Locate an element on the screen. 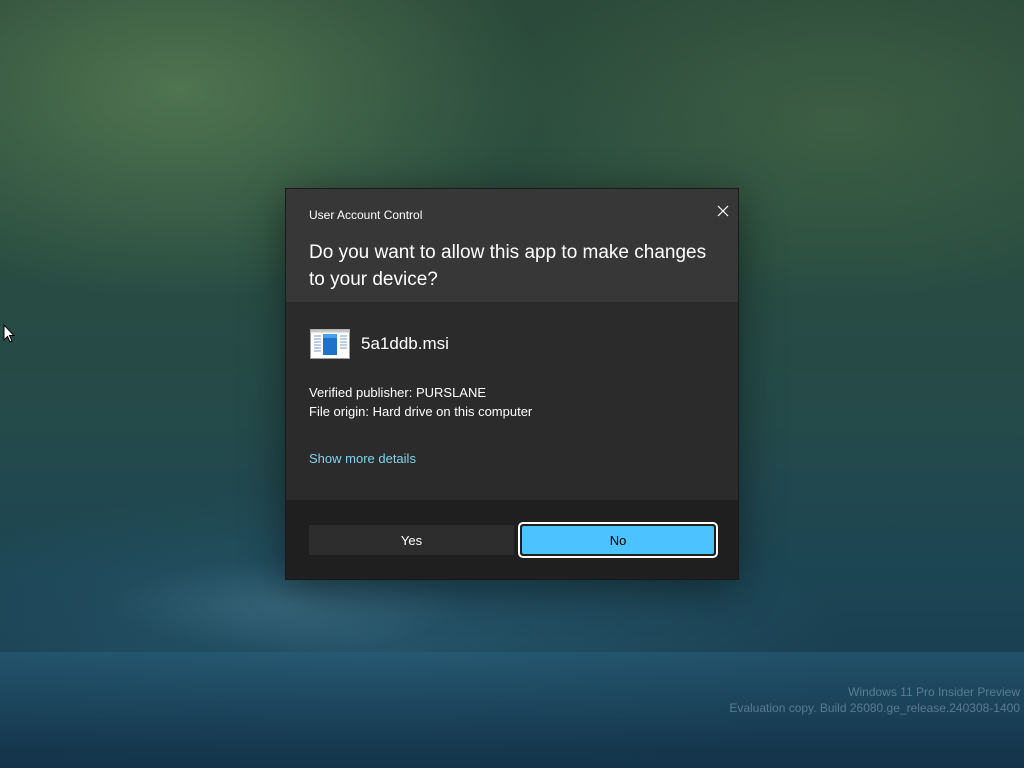 The width and height of the screenshot is (1024, 768). dialog-title: User Account Control is located at coordinates (366, 215).